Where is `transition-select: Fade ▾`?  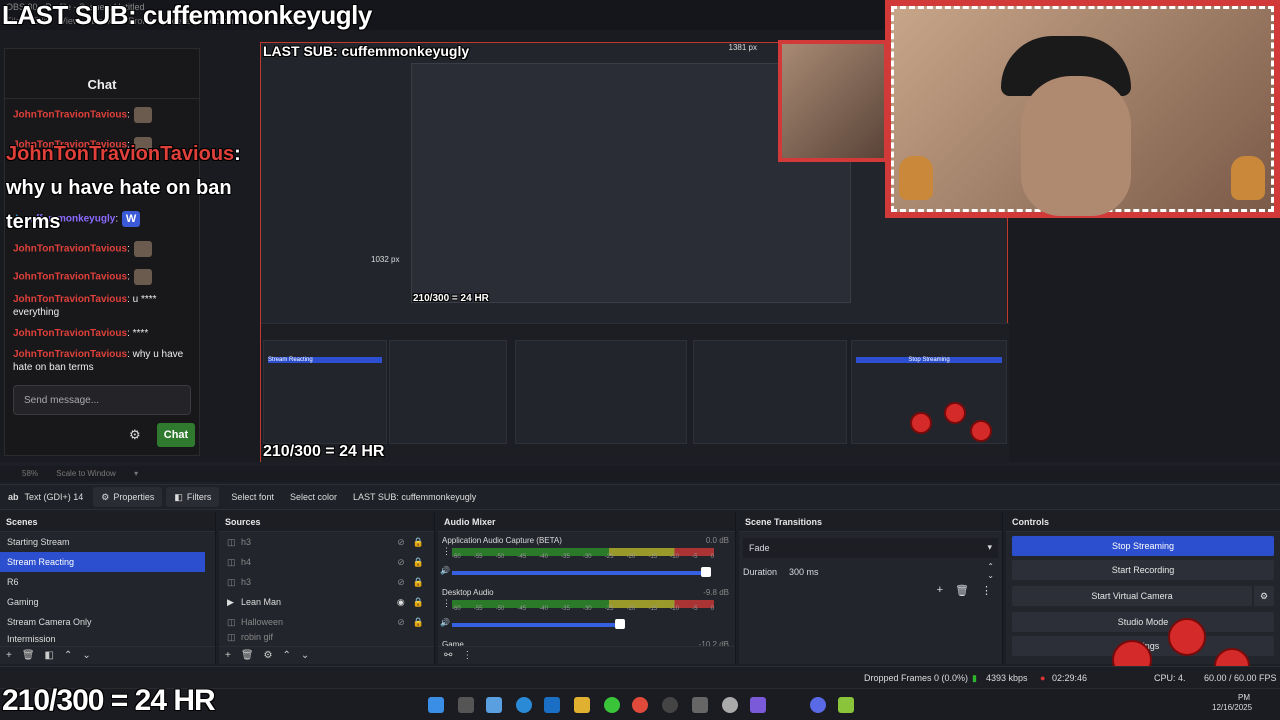
transition-select: Fade ▾ is located at coordinates (870, 548).